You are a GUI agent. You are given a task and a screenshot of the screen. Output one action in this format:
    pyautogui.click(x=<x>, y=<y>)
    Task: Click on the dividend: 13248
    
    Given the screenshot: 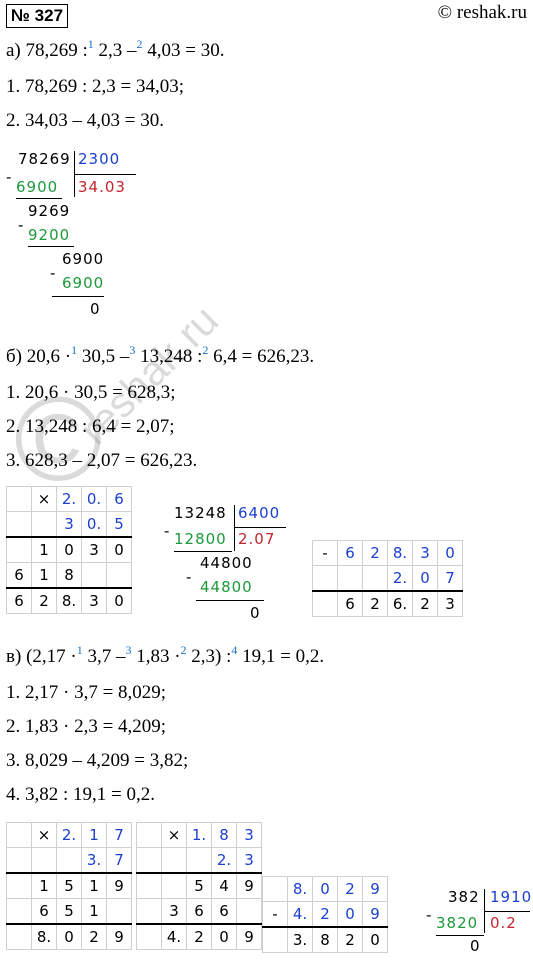 What is the action you would take?
    pyautogui.click(x=200, y=513)
    